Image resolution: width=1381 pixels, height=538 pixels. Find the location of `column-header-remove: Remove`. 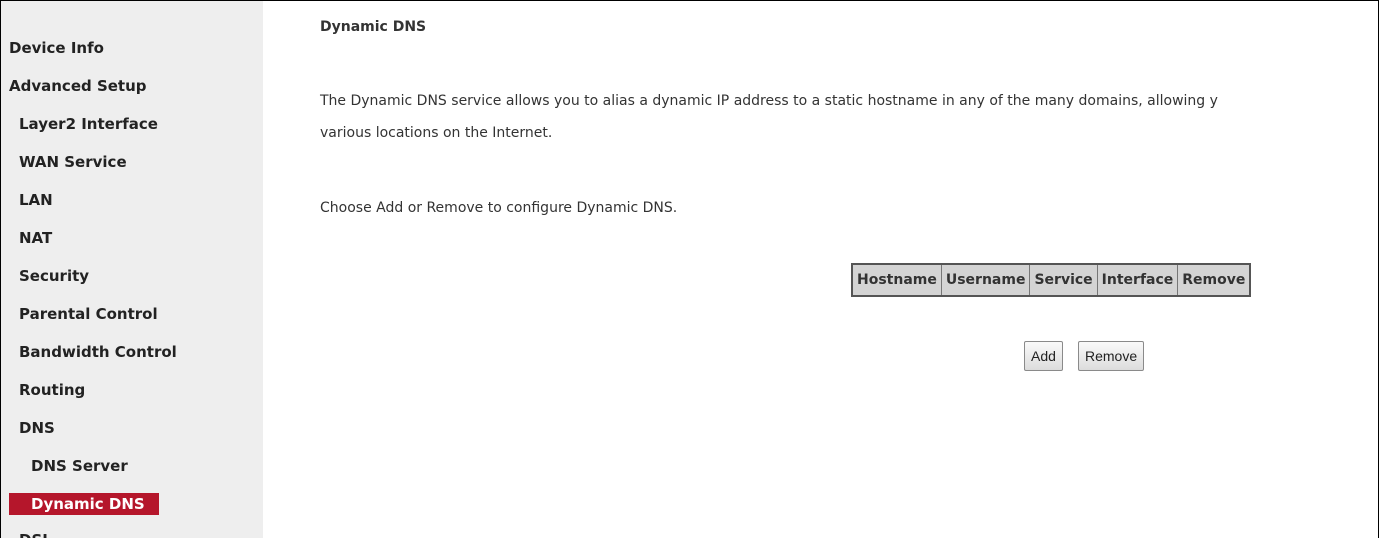

column-header-remove: Remove is located at coordinates (1214, 280).